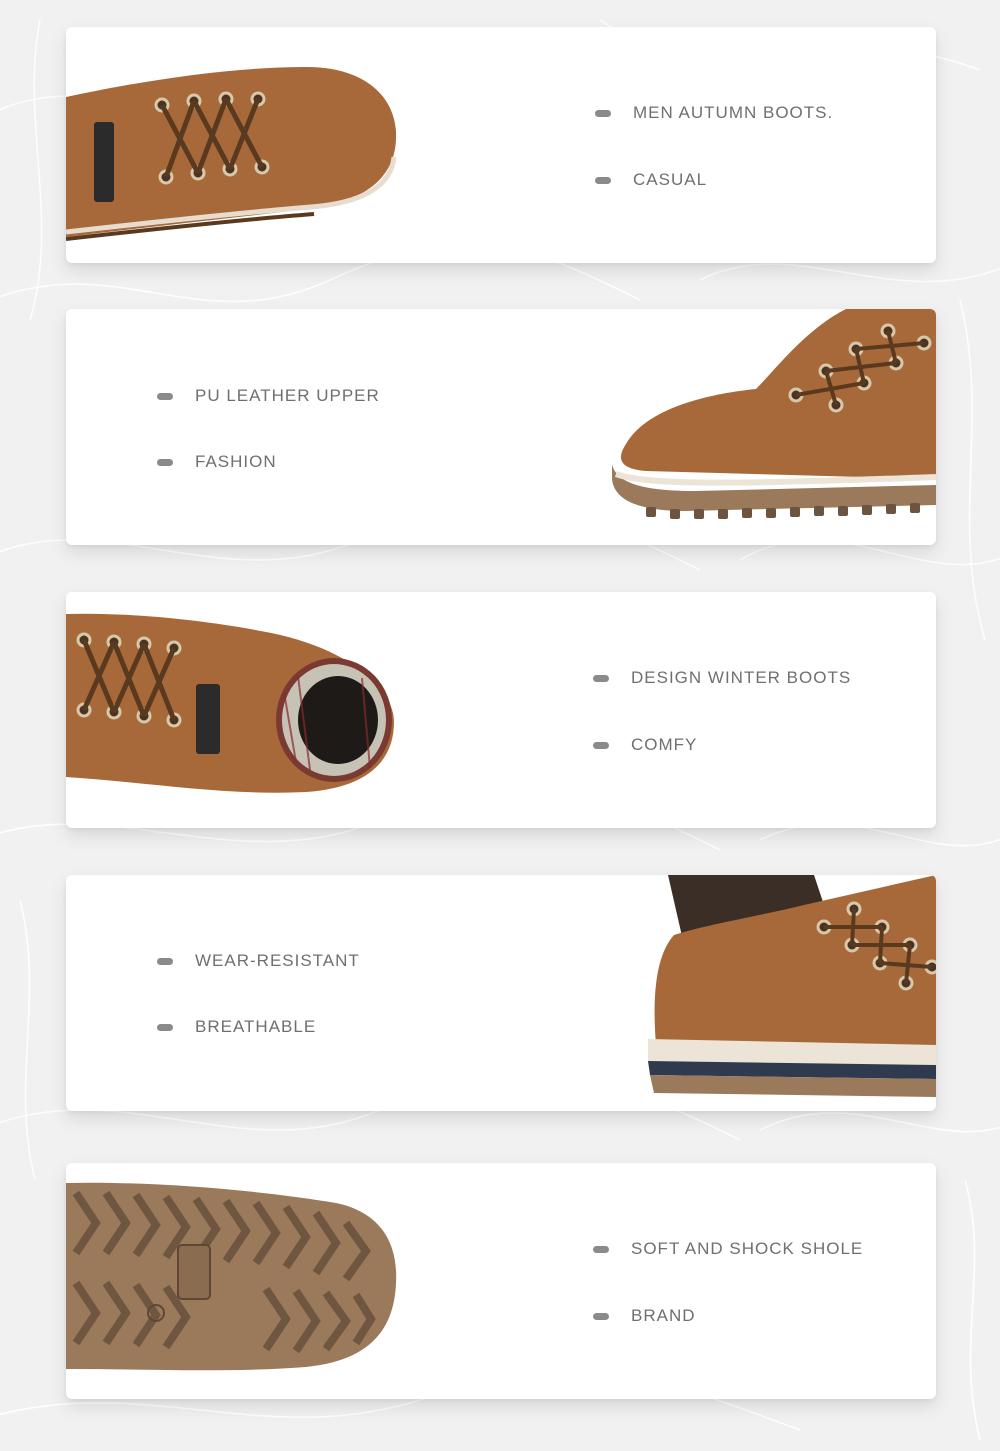  Describe the element at coordinates (236, 461) in the screenshot. I see `feature-label: FASHION` at that location.